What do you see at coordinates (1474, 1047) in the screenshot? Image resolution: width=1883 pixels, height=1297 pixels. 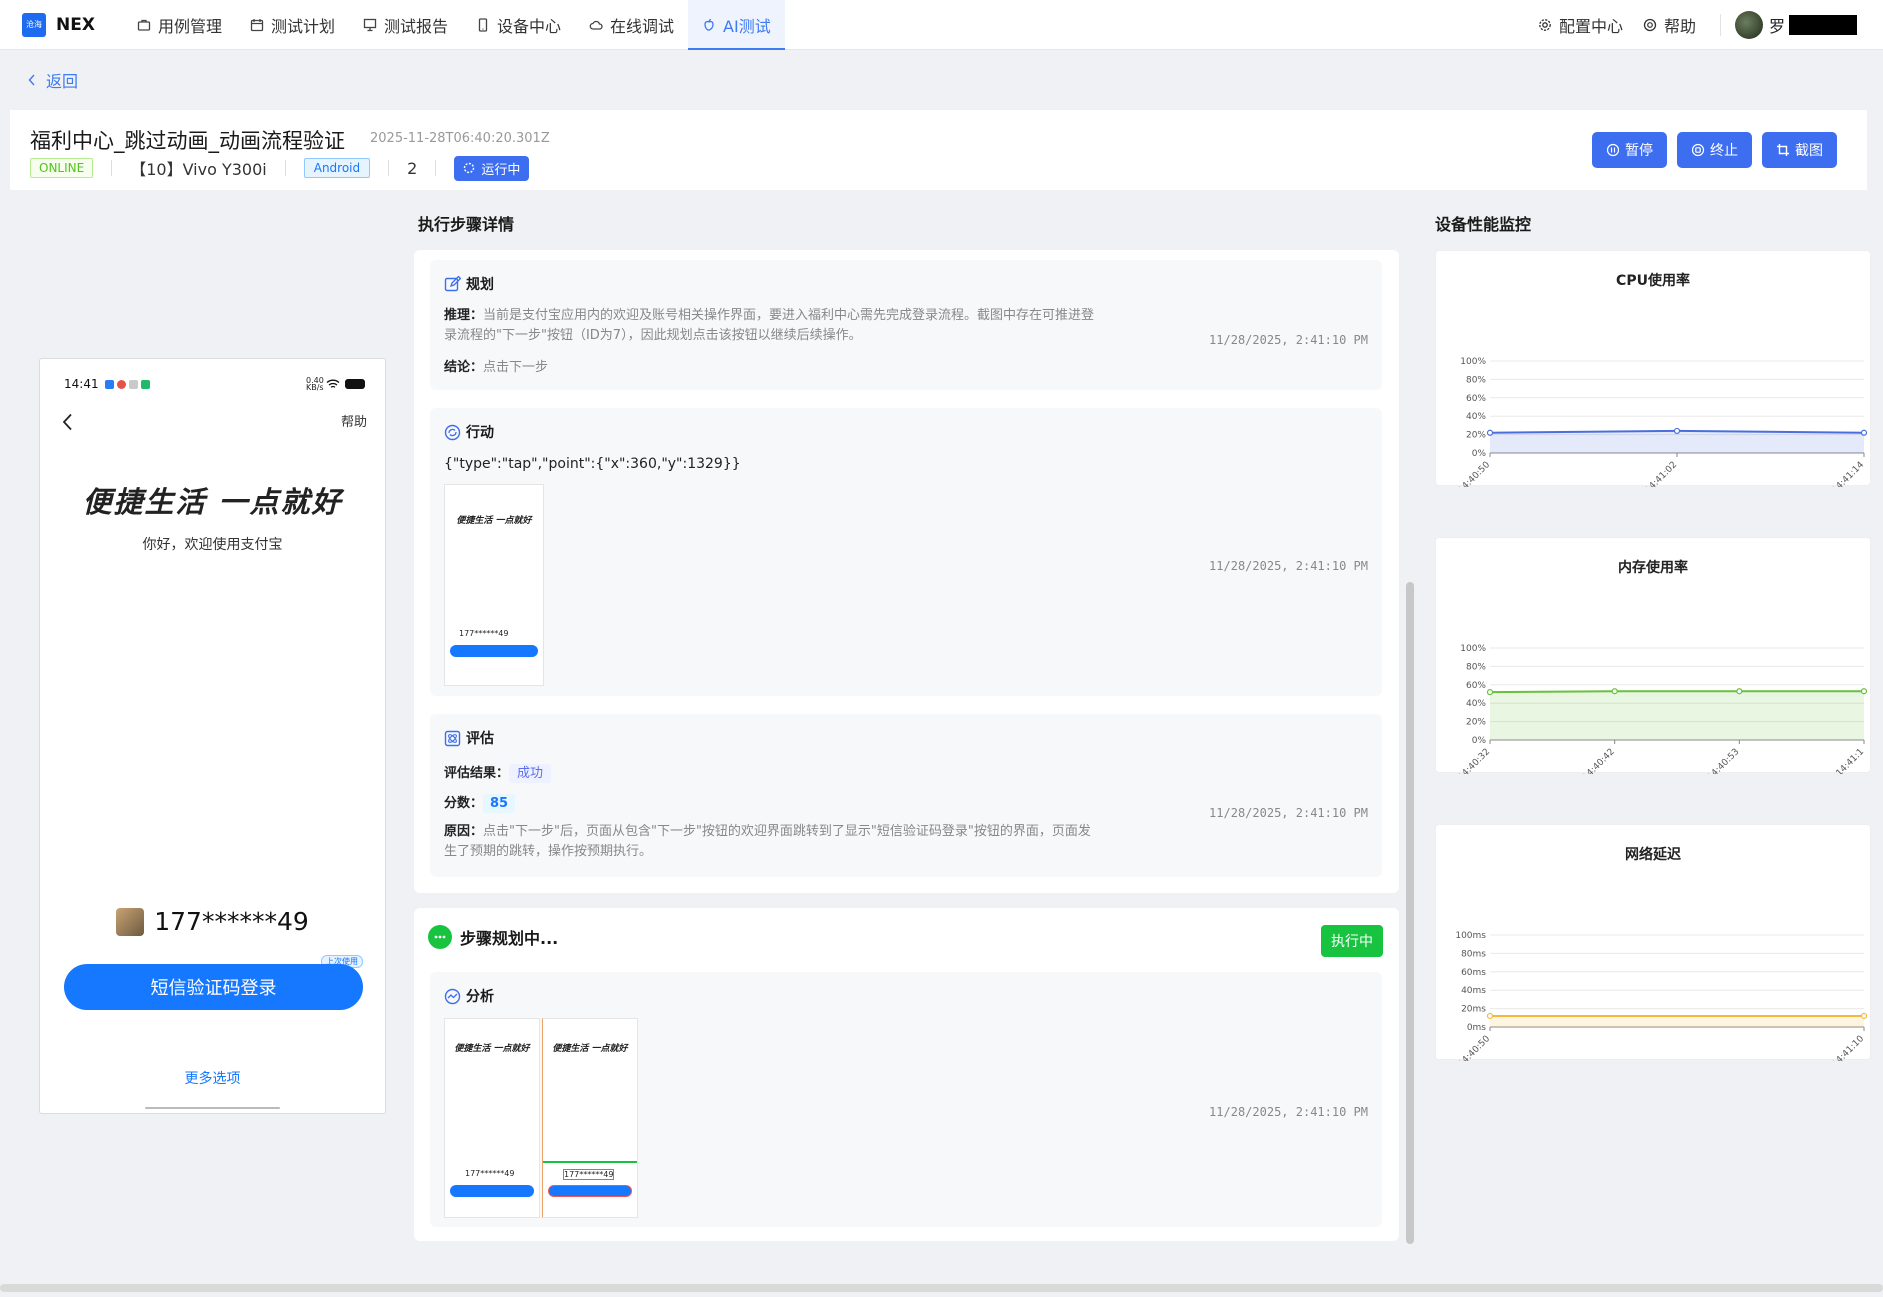 I see `x-tick-label: 14:40:50` at bounding box center [1474, 1047].